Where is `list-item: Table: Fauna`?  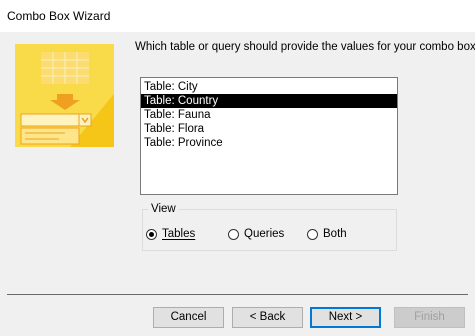 list-item: Table: Fauna is located at coordinates (269, 115).